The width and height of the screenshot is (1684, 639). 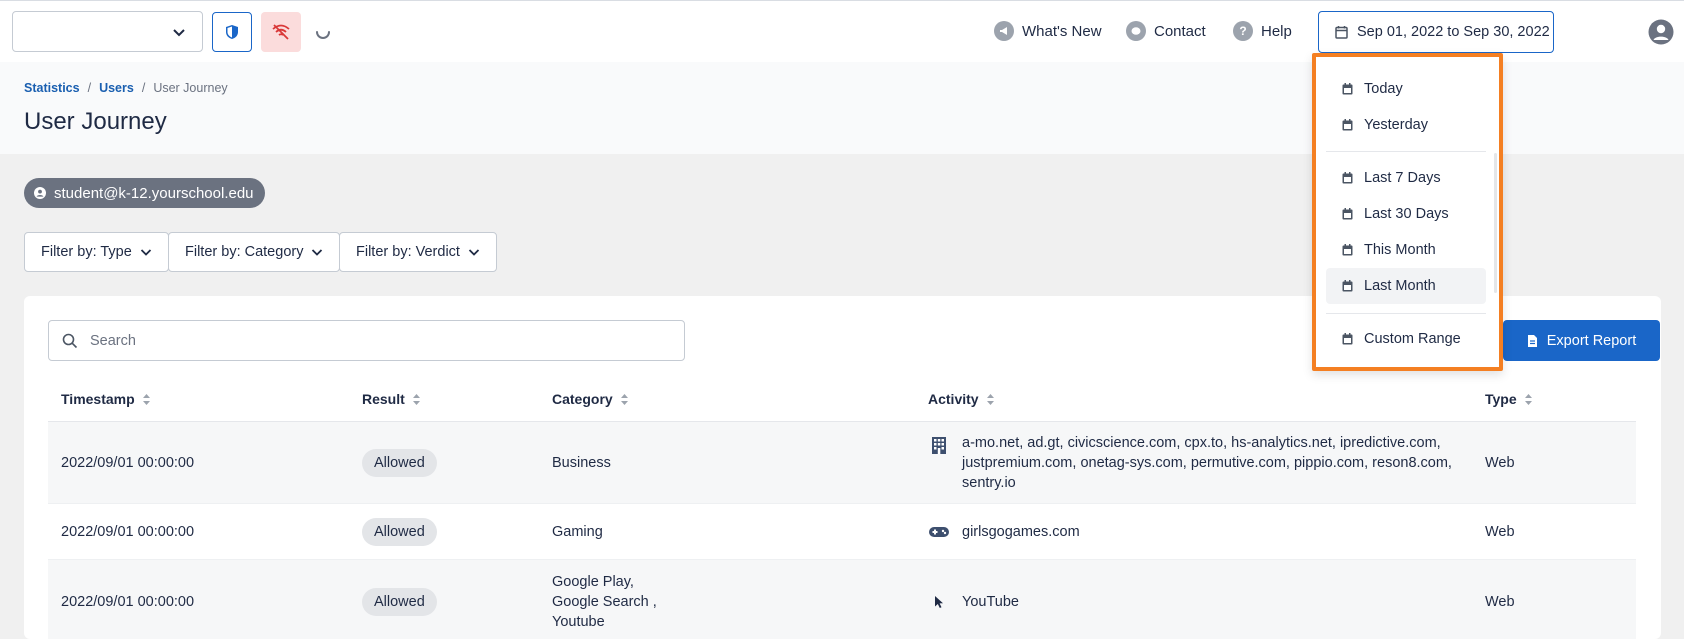 I want to click on category-line: Youtube, so click(x=578, y=622).